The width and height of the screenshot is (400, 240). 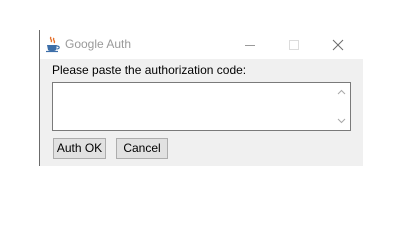 I want to click on auth-code-input, so click(x=192, y=106).